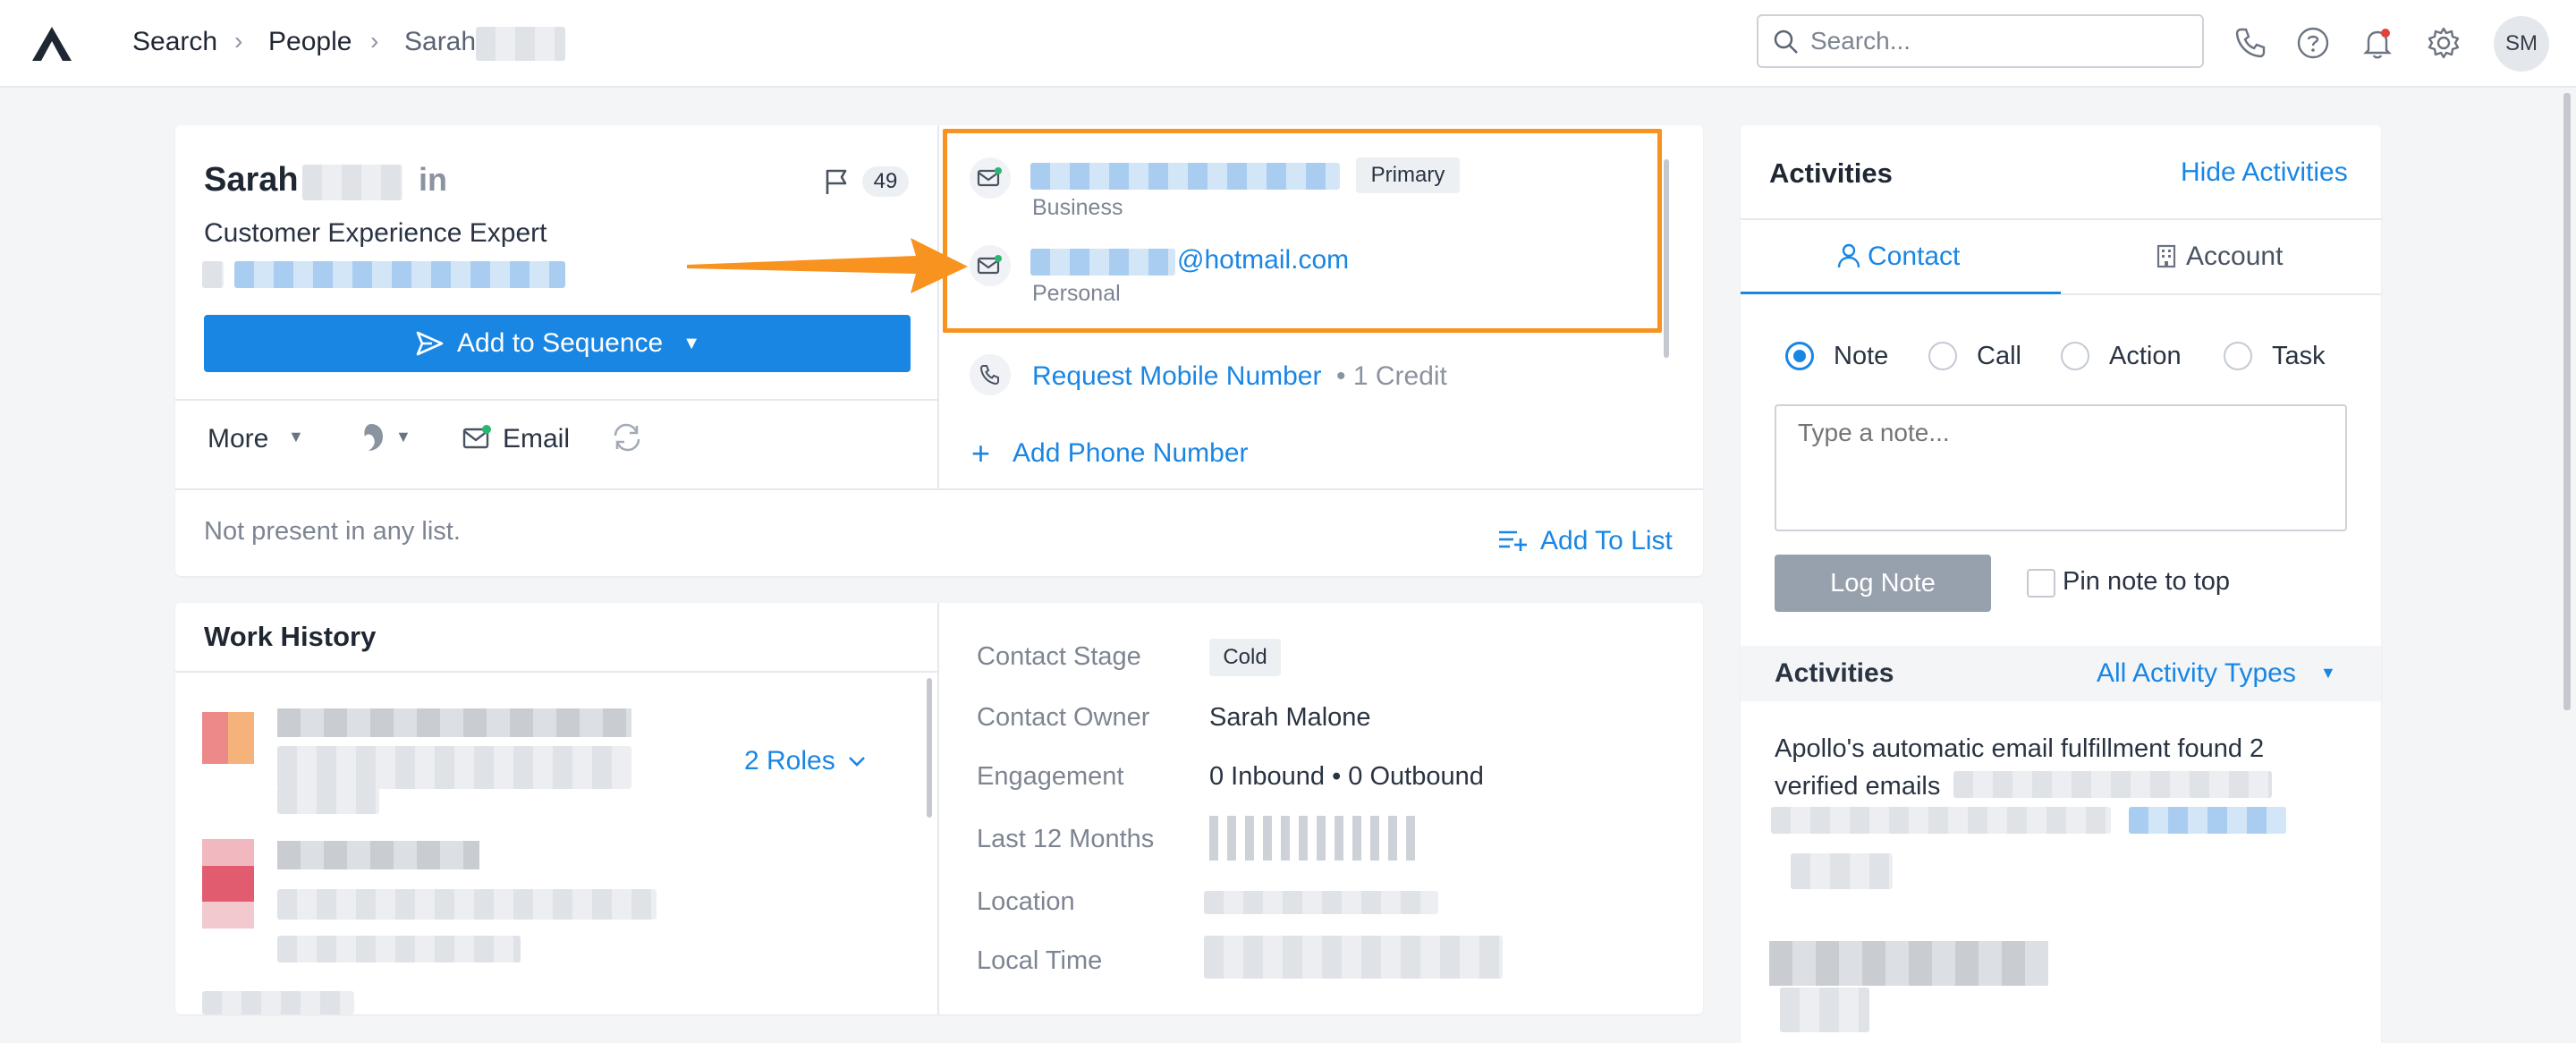 The width and height of the screenshot is (2576, 1043). What do you see at coordinates (1346, 776) in the screenshot?
I see `engagement-value: 0 Inbound • 0 Outbound` at bounding box center [1346, 776].